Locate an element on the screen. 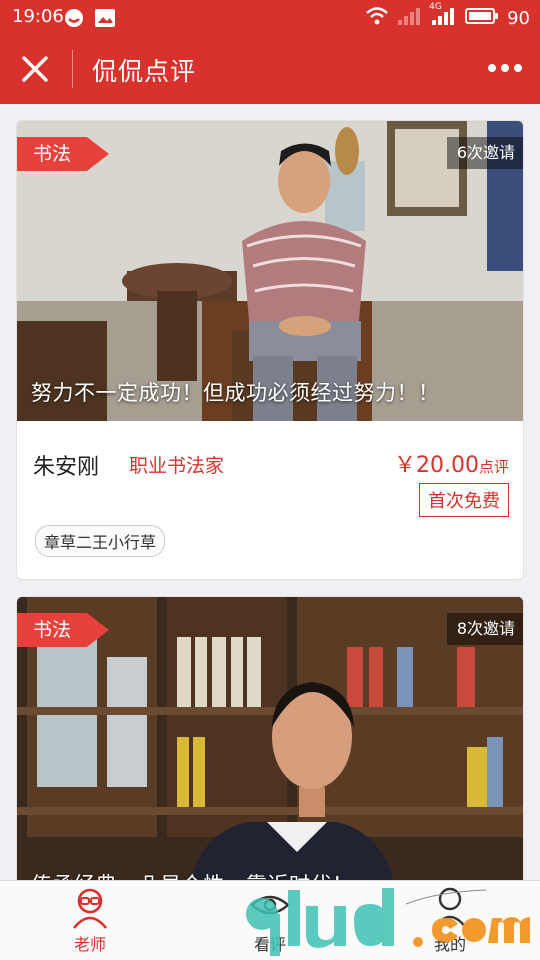 The image size is (540, 960). price-unit: 点评 is located at coordinates (493, 467).